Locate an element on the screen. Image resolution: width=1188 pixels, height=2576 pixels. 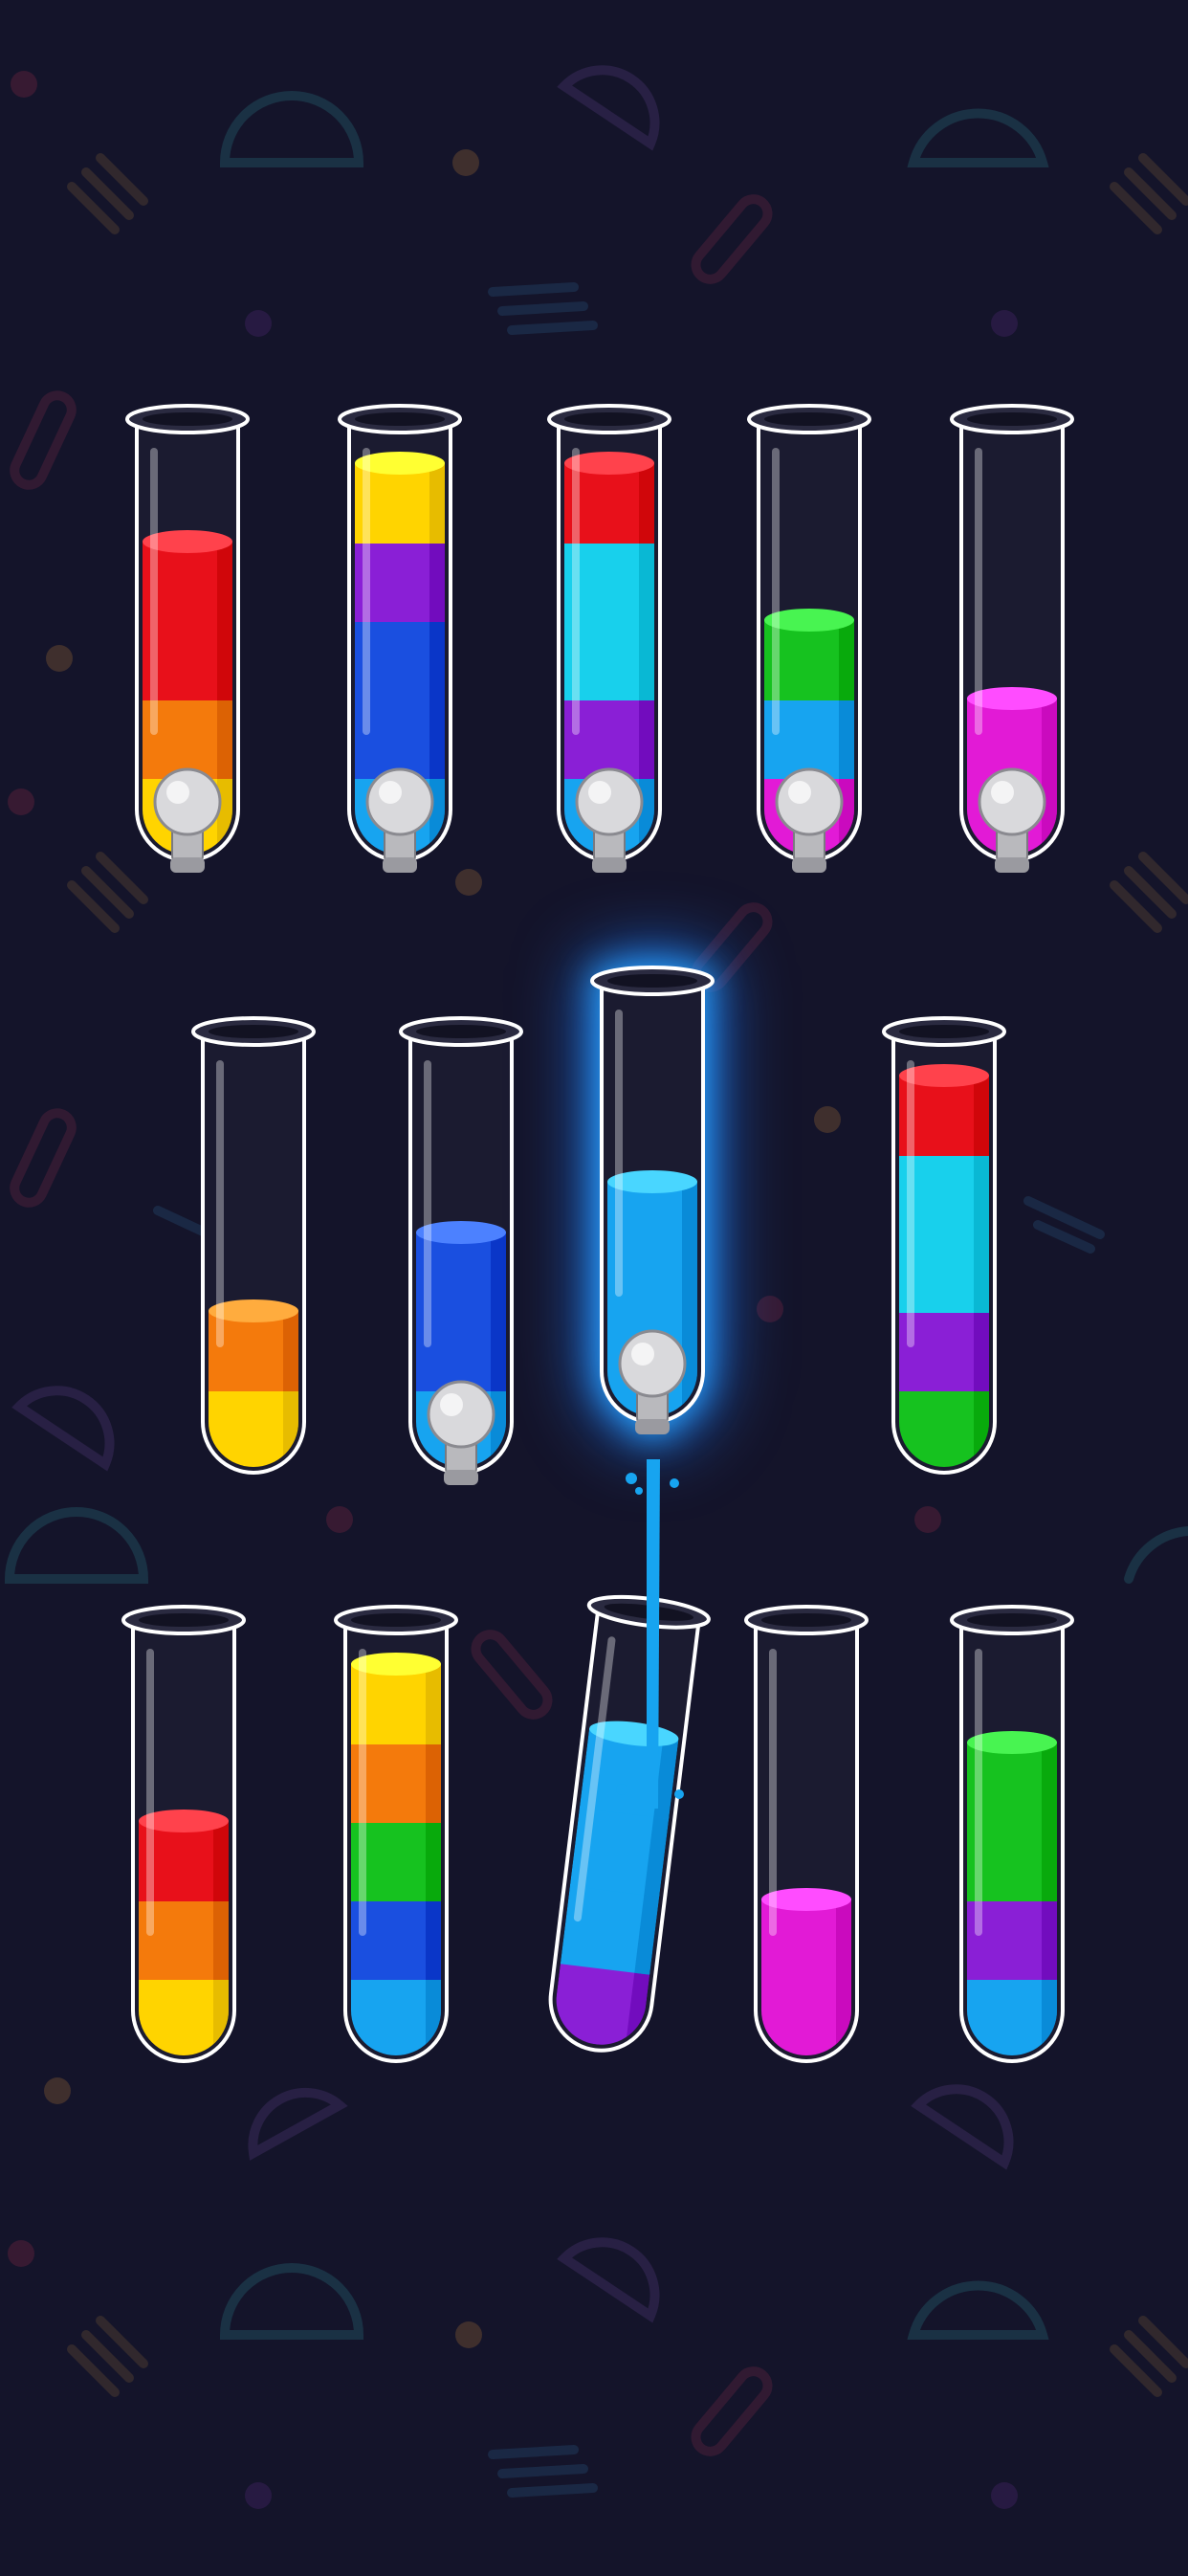
tube-r1c2 is located at coordinates (400, 644).